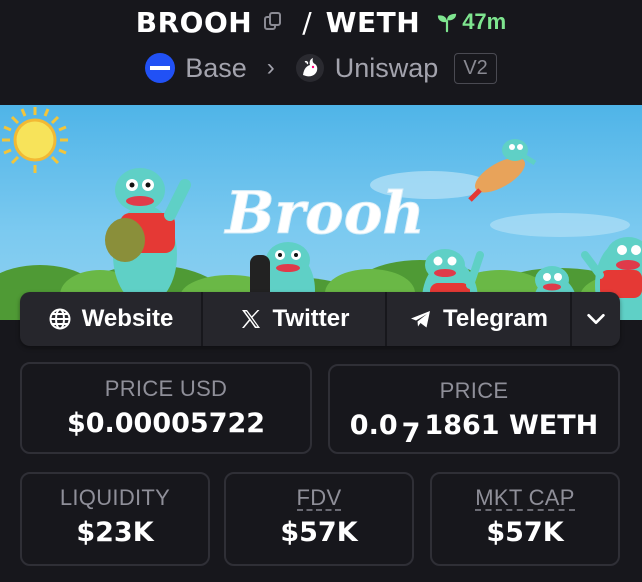 The width and height of the screenshot is (642, 582). What do you see at coordinates (250, 319) in the screenshot?
I see `x-icon` at bounding box center [250, 319].